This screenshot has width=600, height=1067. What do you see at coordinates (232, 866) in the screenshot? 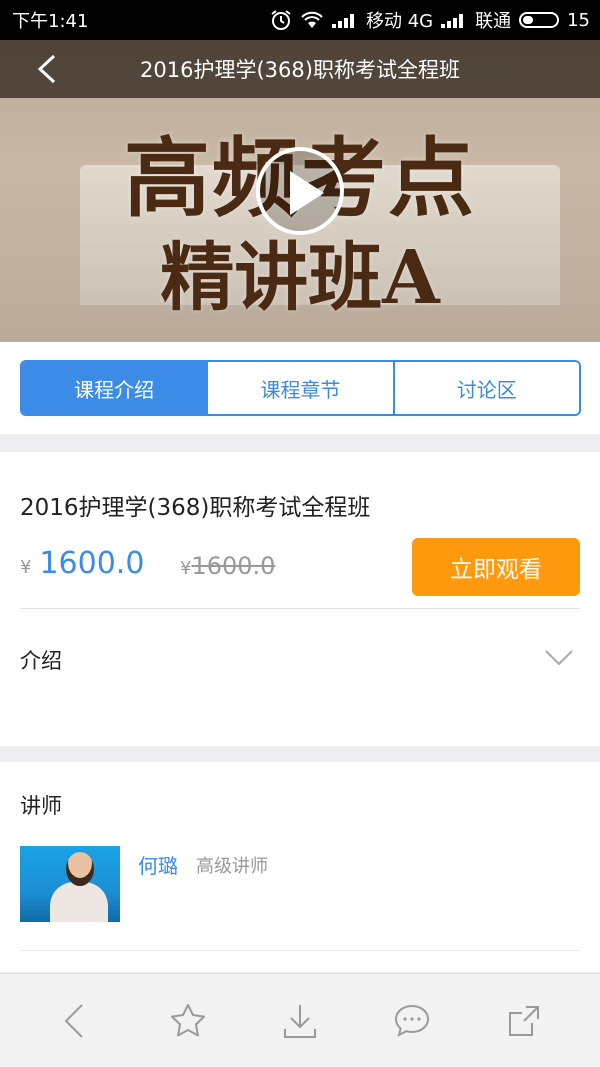
I see `teacher-title: 高级讲师` at bounding box center [232, 866].